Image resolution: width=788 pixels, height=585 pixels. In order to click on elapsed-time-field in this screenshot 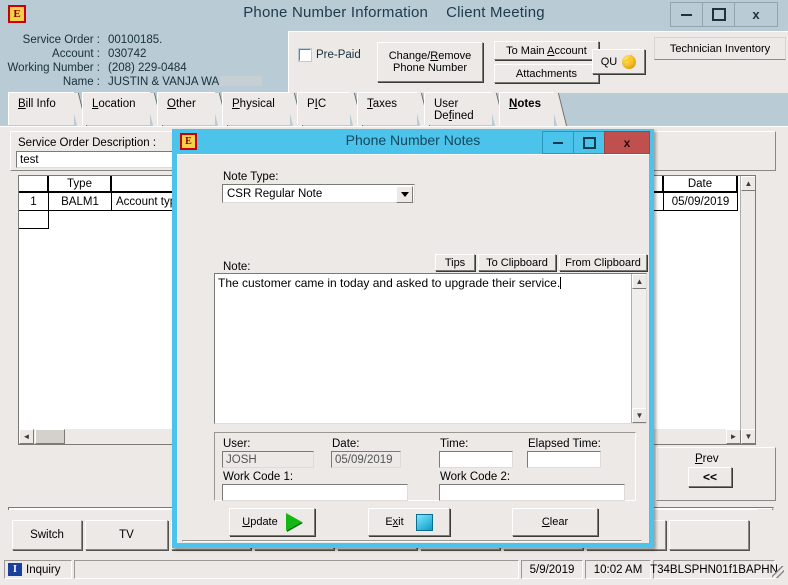, I will do `click(564, 459)`.